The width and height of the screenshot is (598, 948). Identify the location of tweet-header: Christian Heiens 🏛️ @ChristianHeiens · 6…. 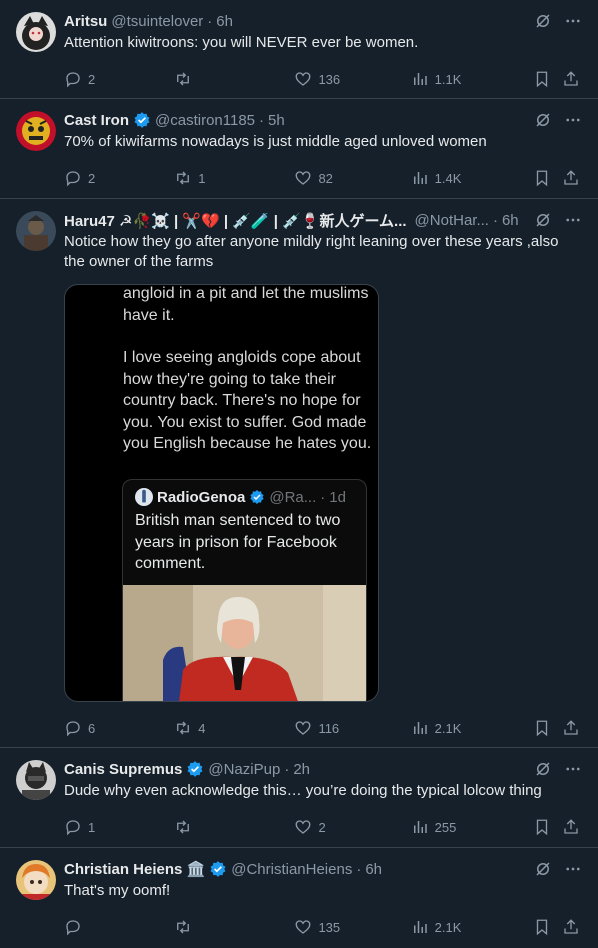
(323, 869).